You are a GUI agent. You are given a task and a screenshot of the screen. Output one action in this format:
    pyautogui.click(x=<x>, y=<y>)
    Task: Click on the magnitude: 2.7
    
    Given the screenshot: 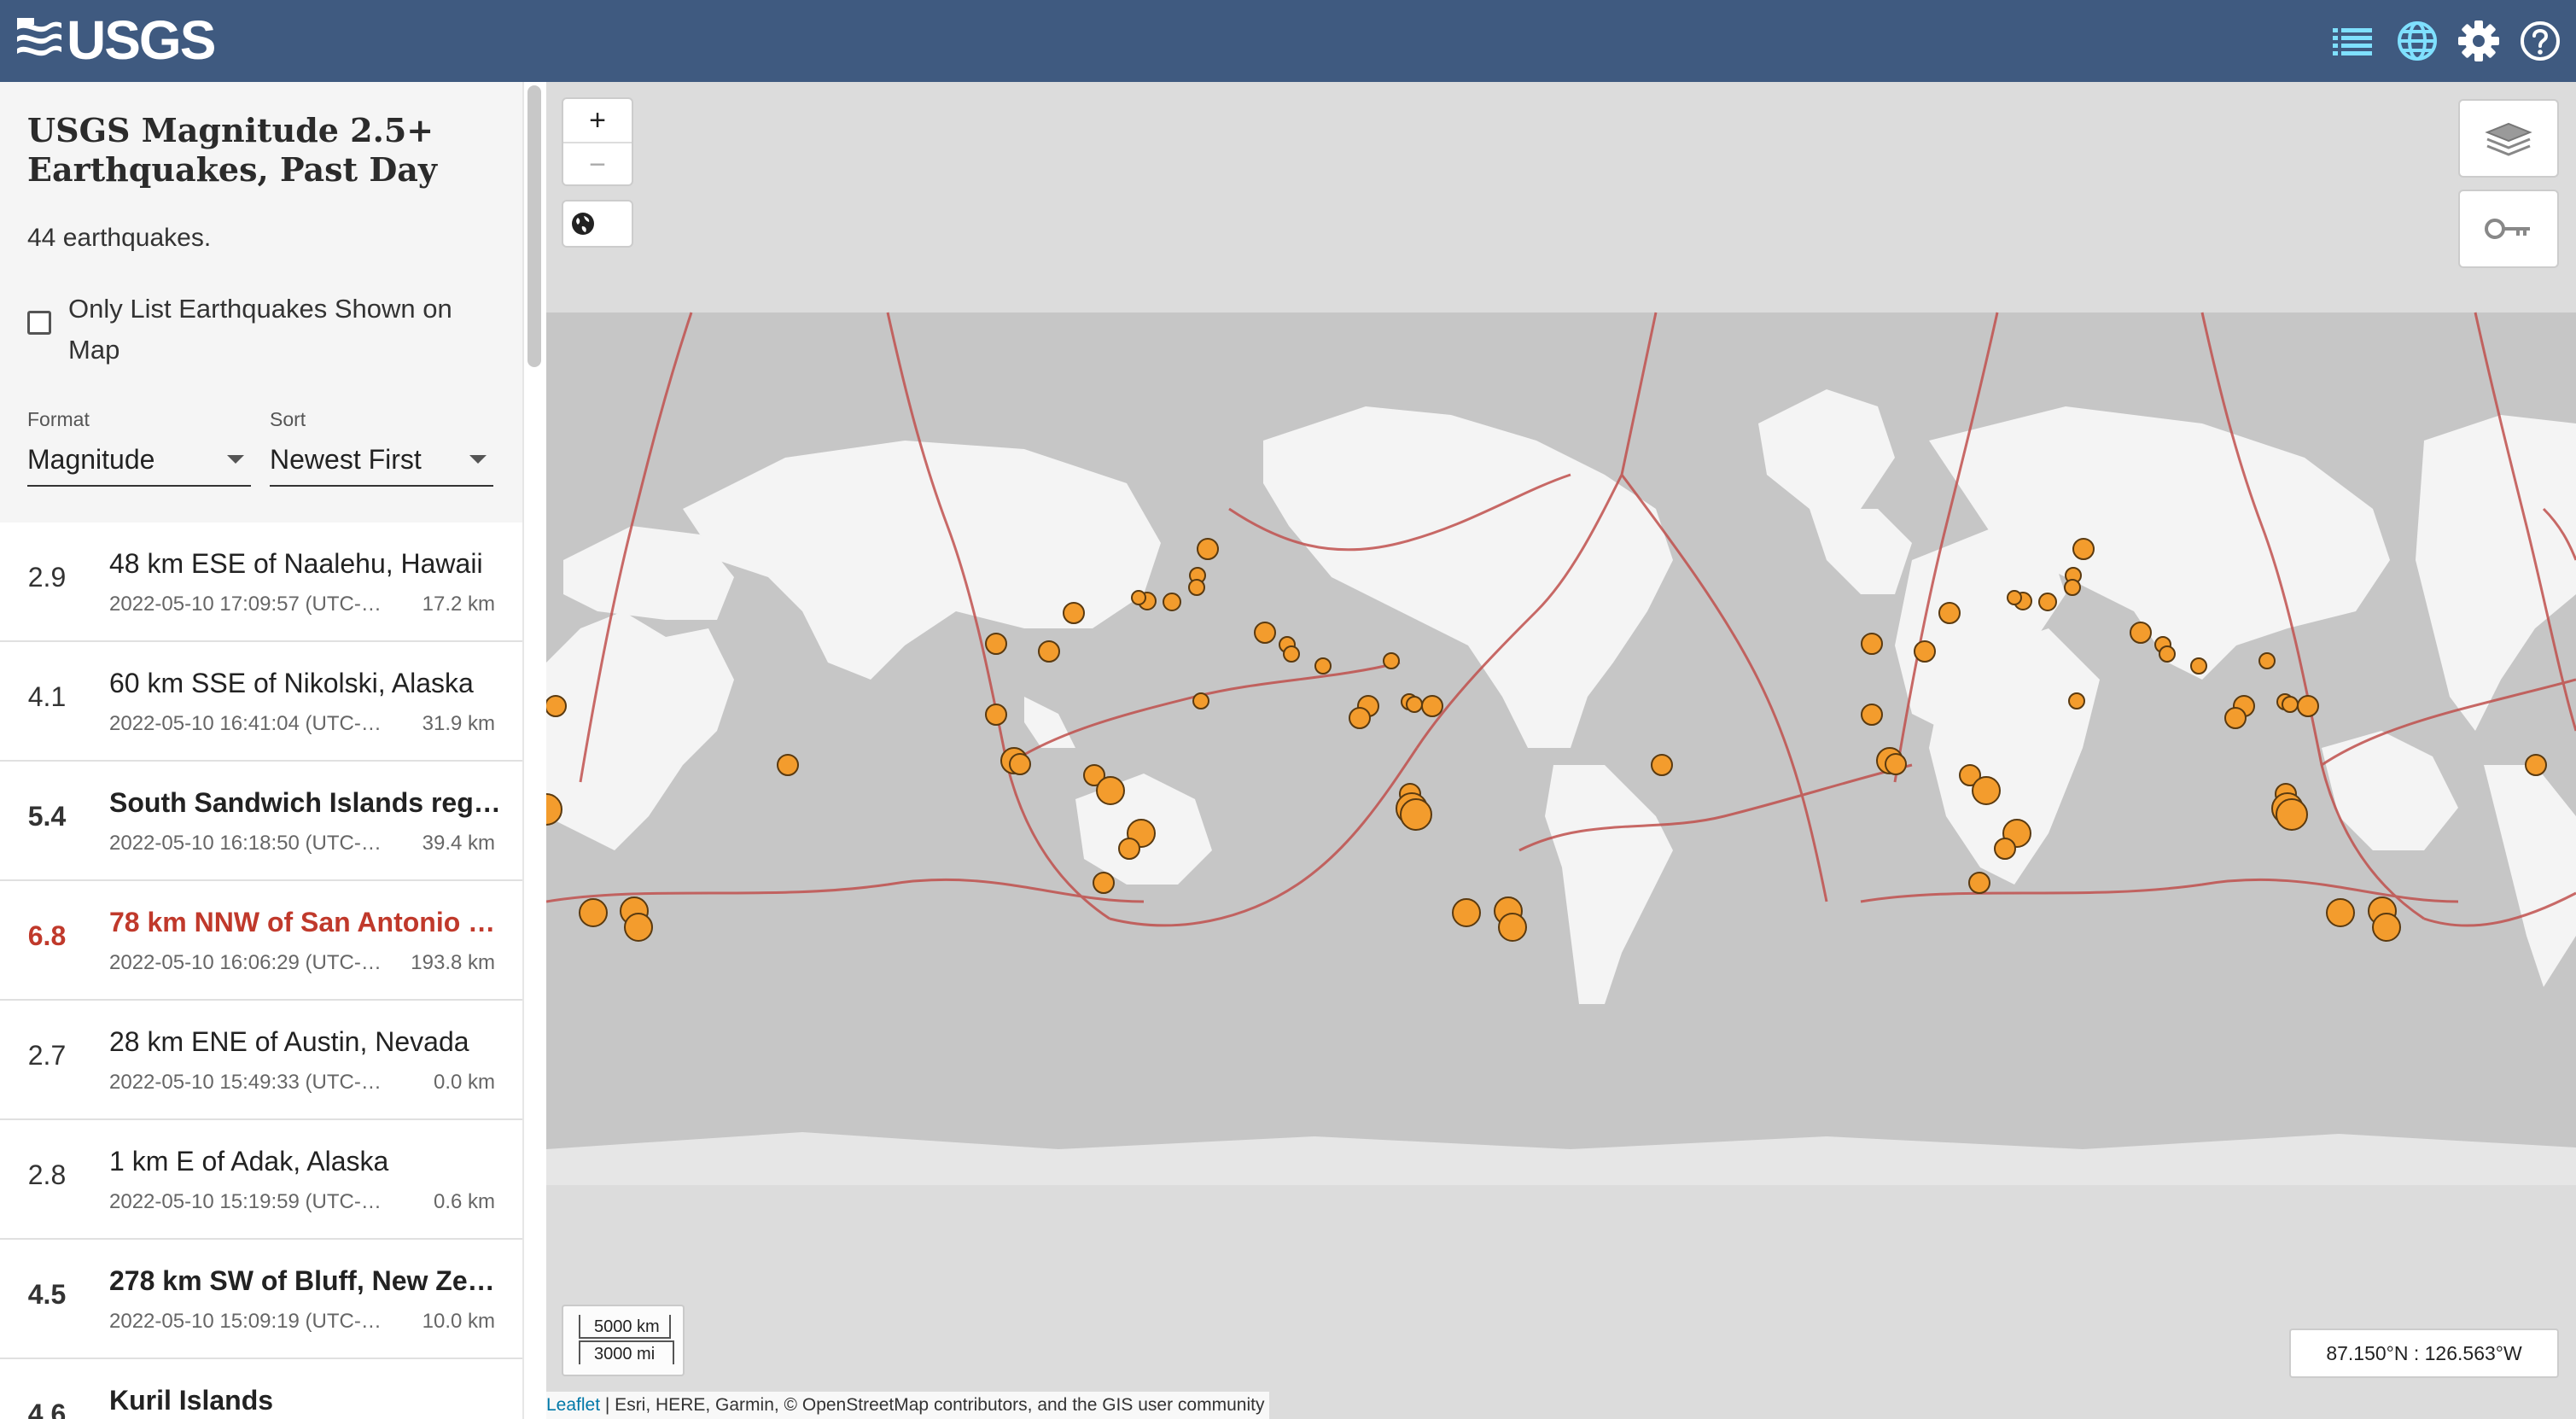 What is the action you would take?
    pyautogui.click(x=47, y=1055)
    